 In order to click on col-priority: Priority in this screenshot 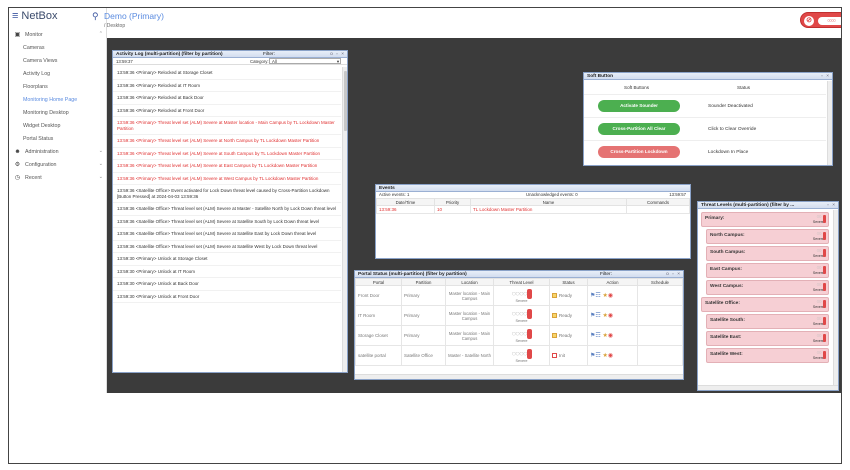, I will do `click(452, 202)`.